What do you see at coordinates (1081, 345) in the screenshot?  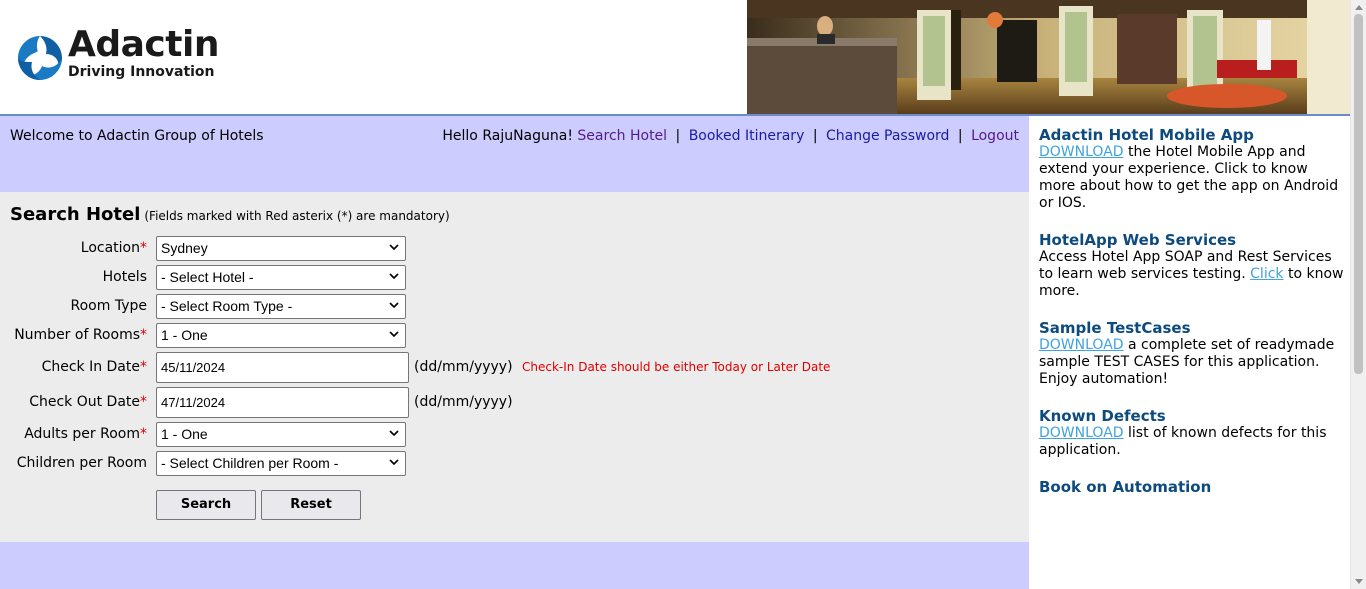 I see `test-cases-download-link: DOWNLOAD` at bounding box center [1081, 345].